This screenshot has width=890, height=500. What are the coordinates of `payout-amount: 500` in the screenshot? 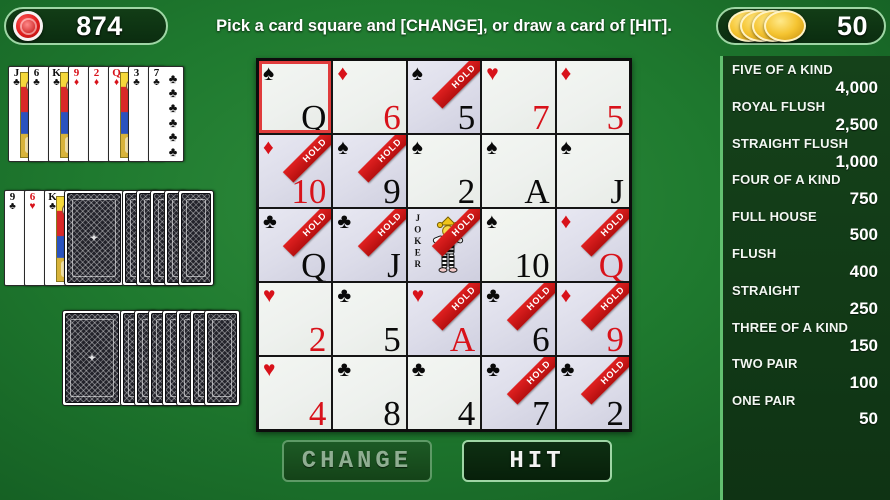 It's located at (863, 235).